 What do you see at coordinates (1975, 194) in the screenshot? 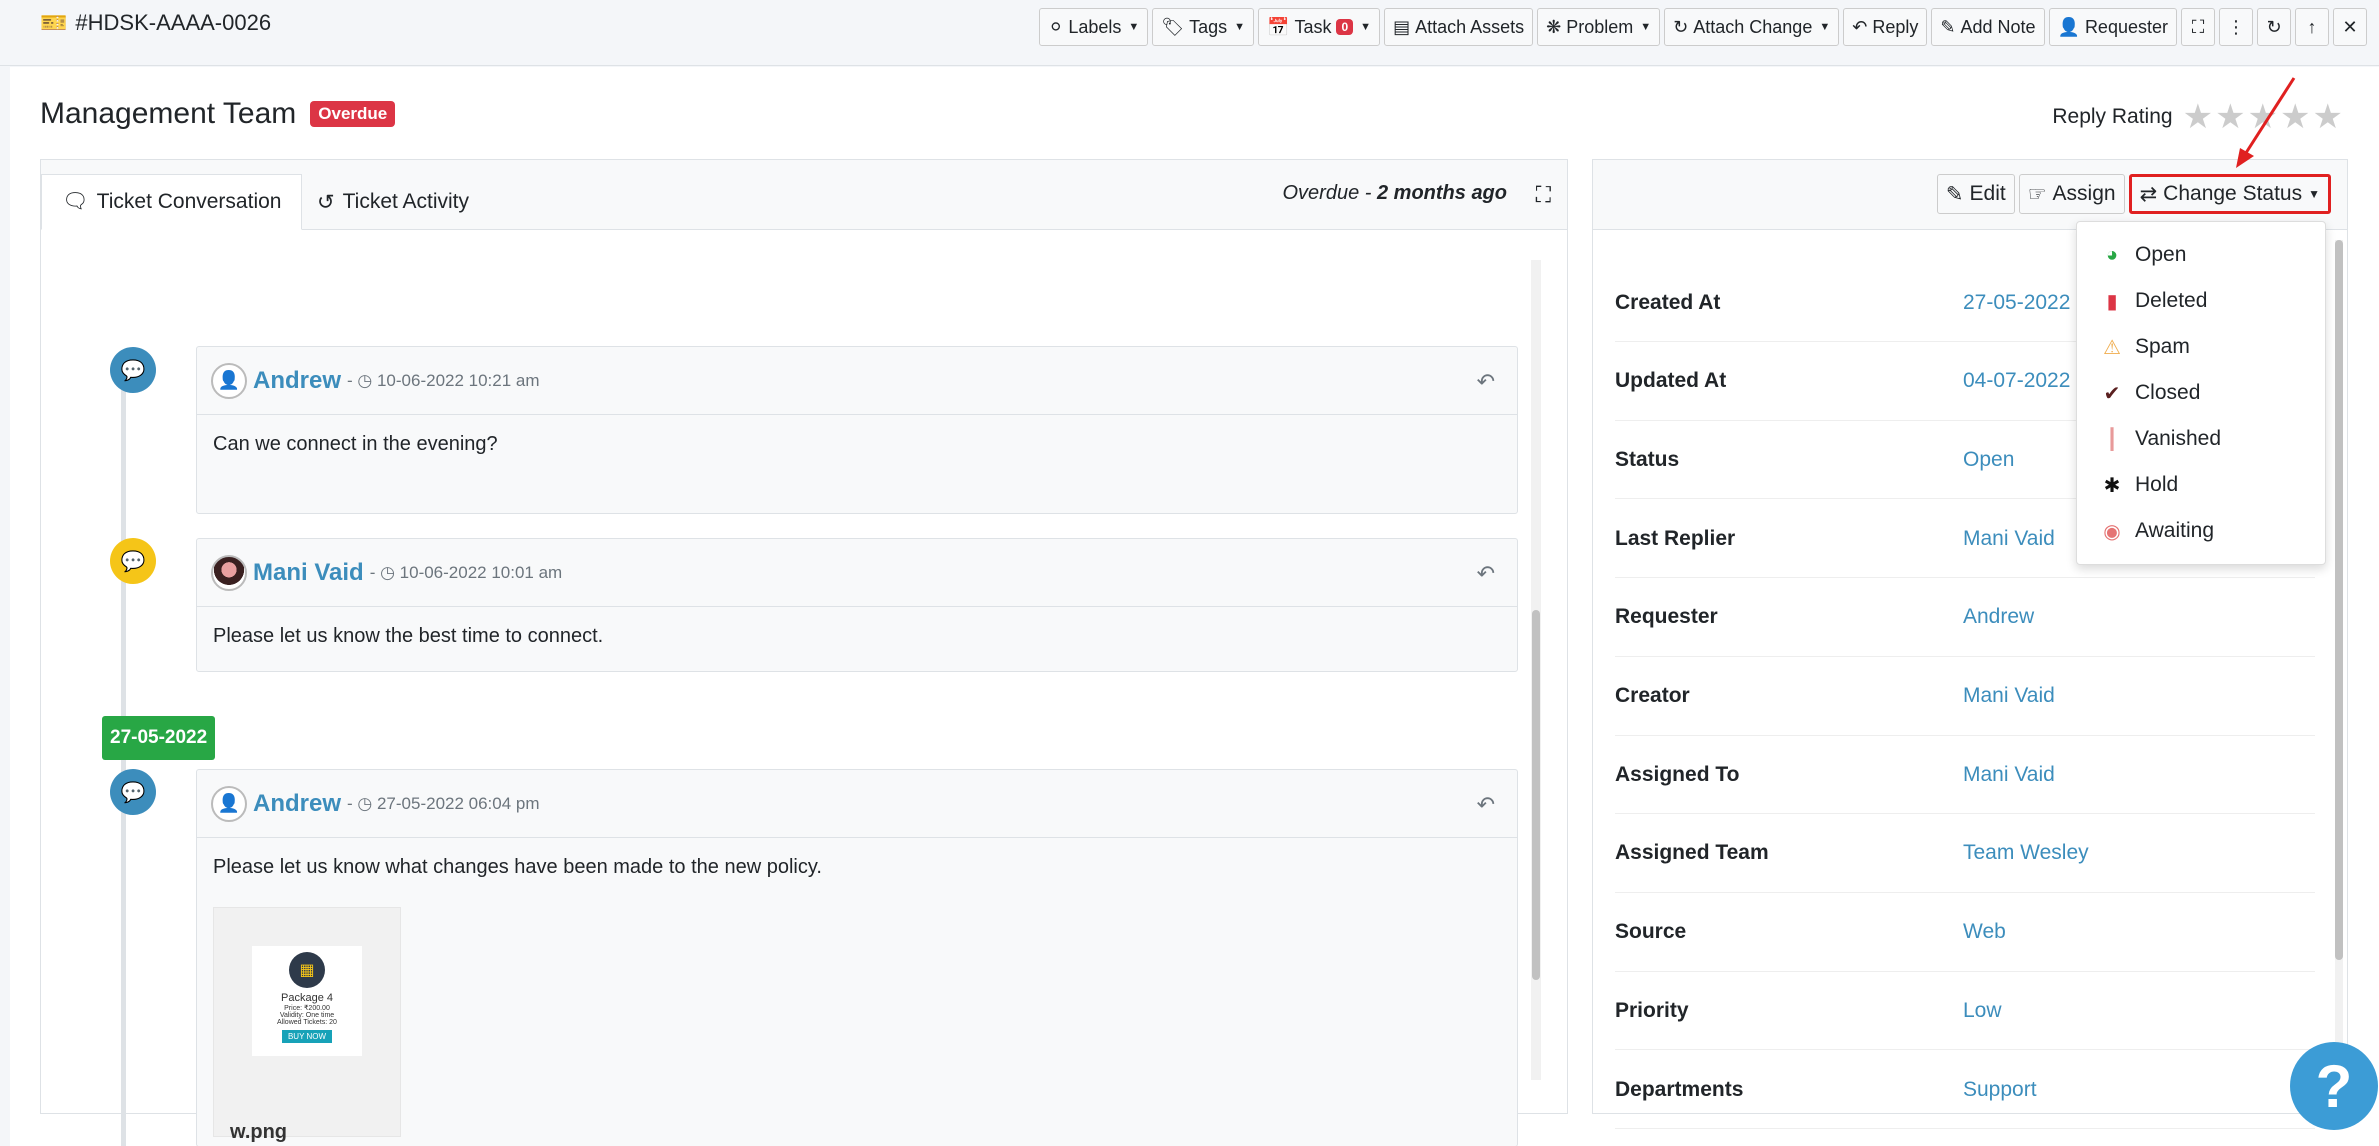
I see `edit-button: ✎ Edit` at bounding box center [1975, 194].